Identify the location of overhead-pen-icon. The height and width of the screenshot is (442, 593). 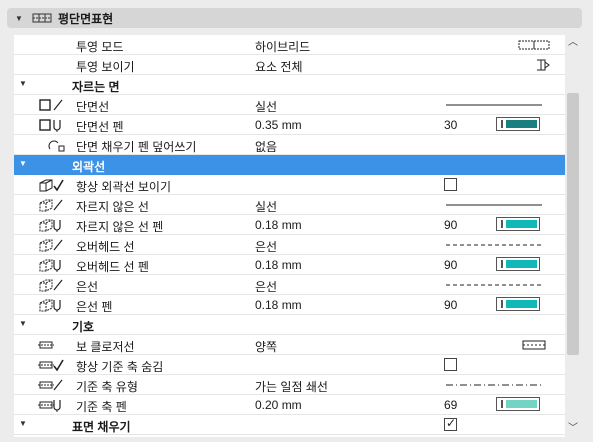
(56, 265).